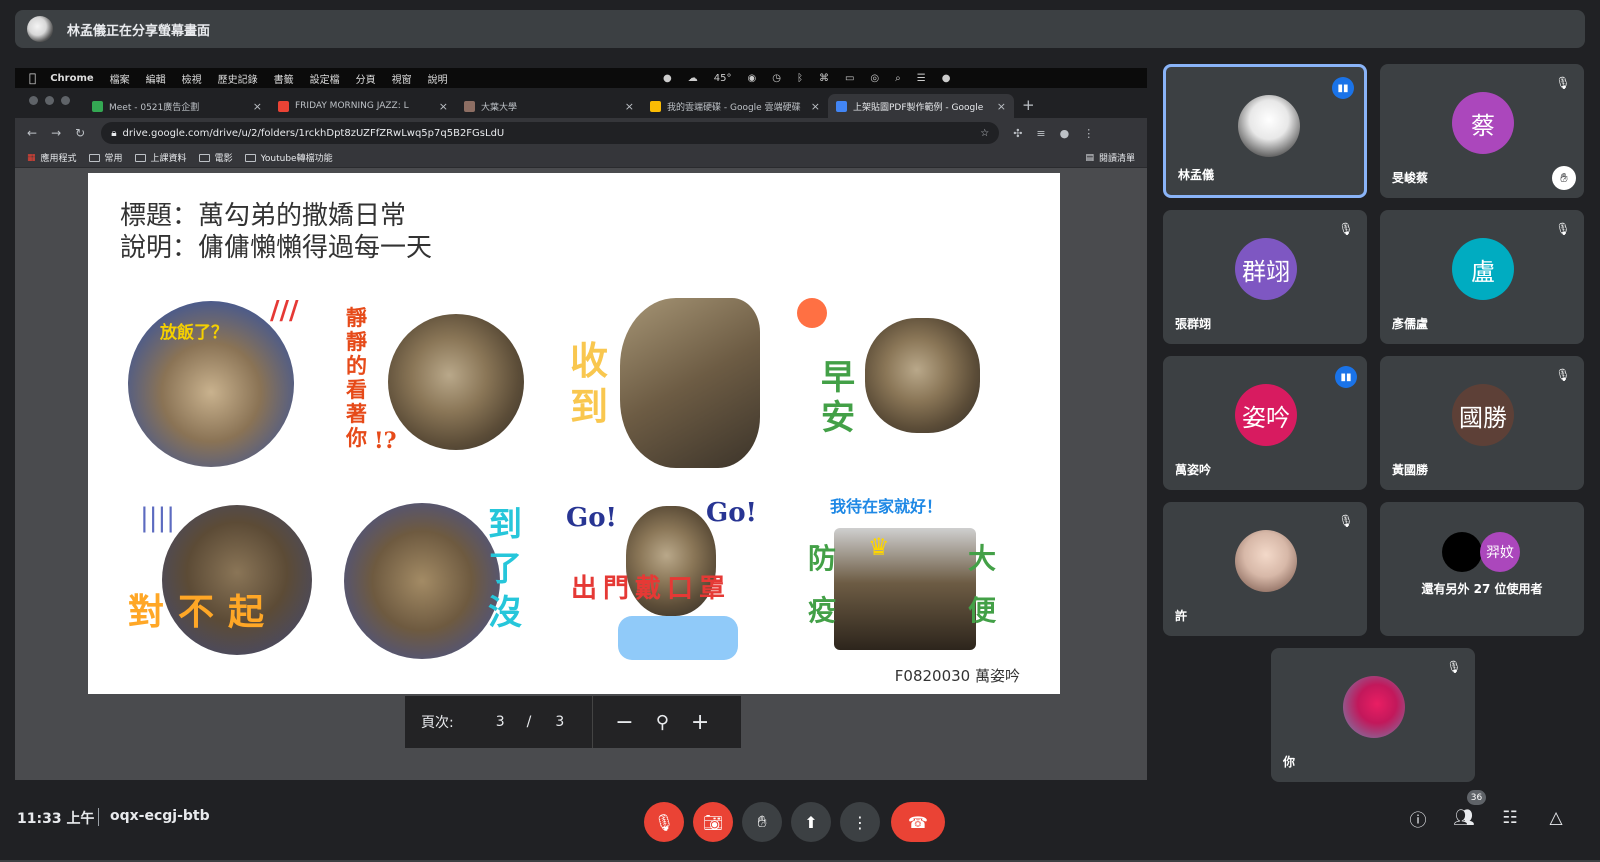 This screenshot has width=1600, height=862. I want to click on control-center-icon: ☰, so click(921, 78).